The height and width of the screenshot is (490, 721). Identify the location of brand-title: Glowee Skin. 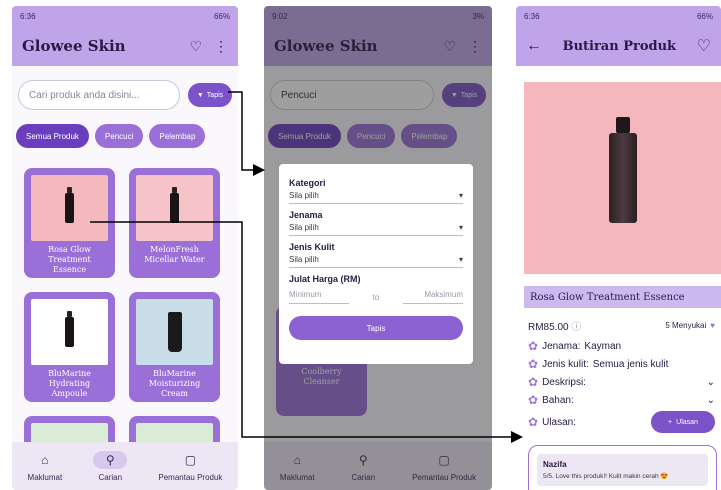
(74, 46).